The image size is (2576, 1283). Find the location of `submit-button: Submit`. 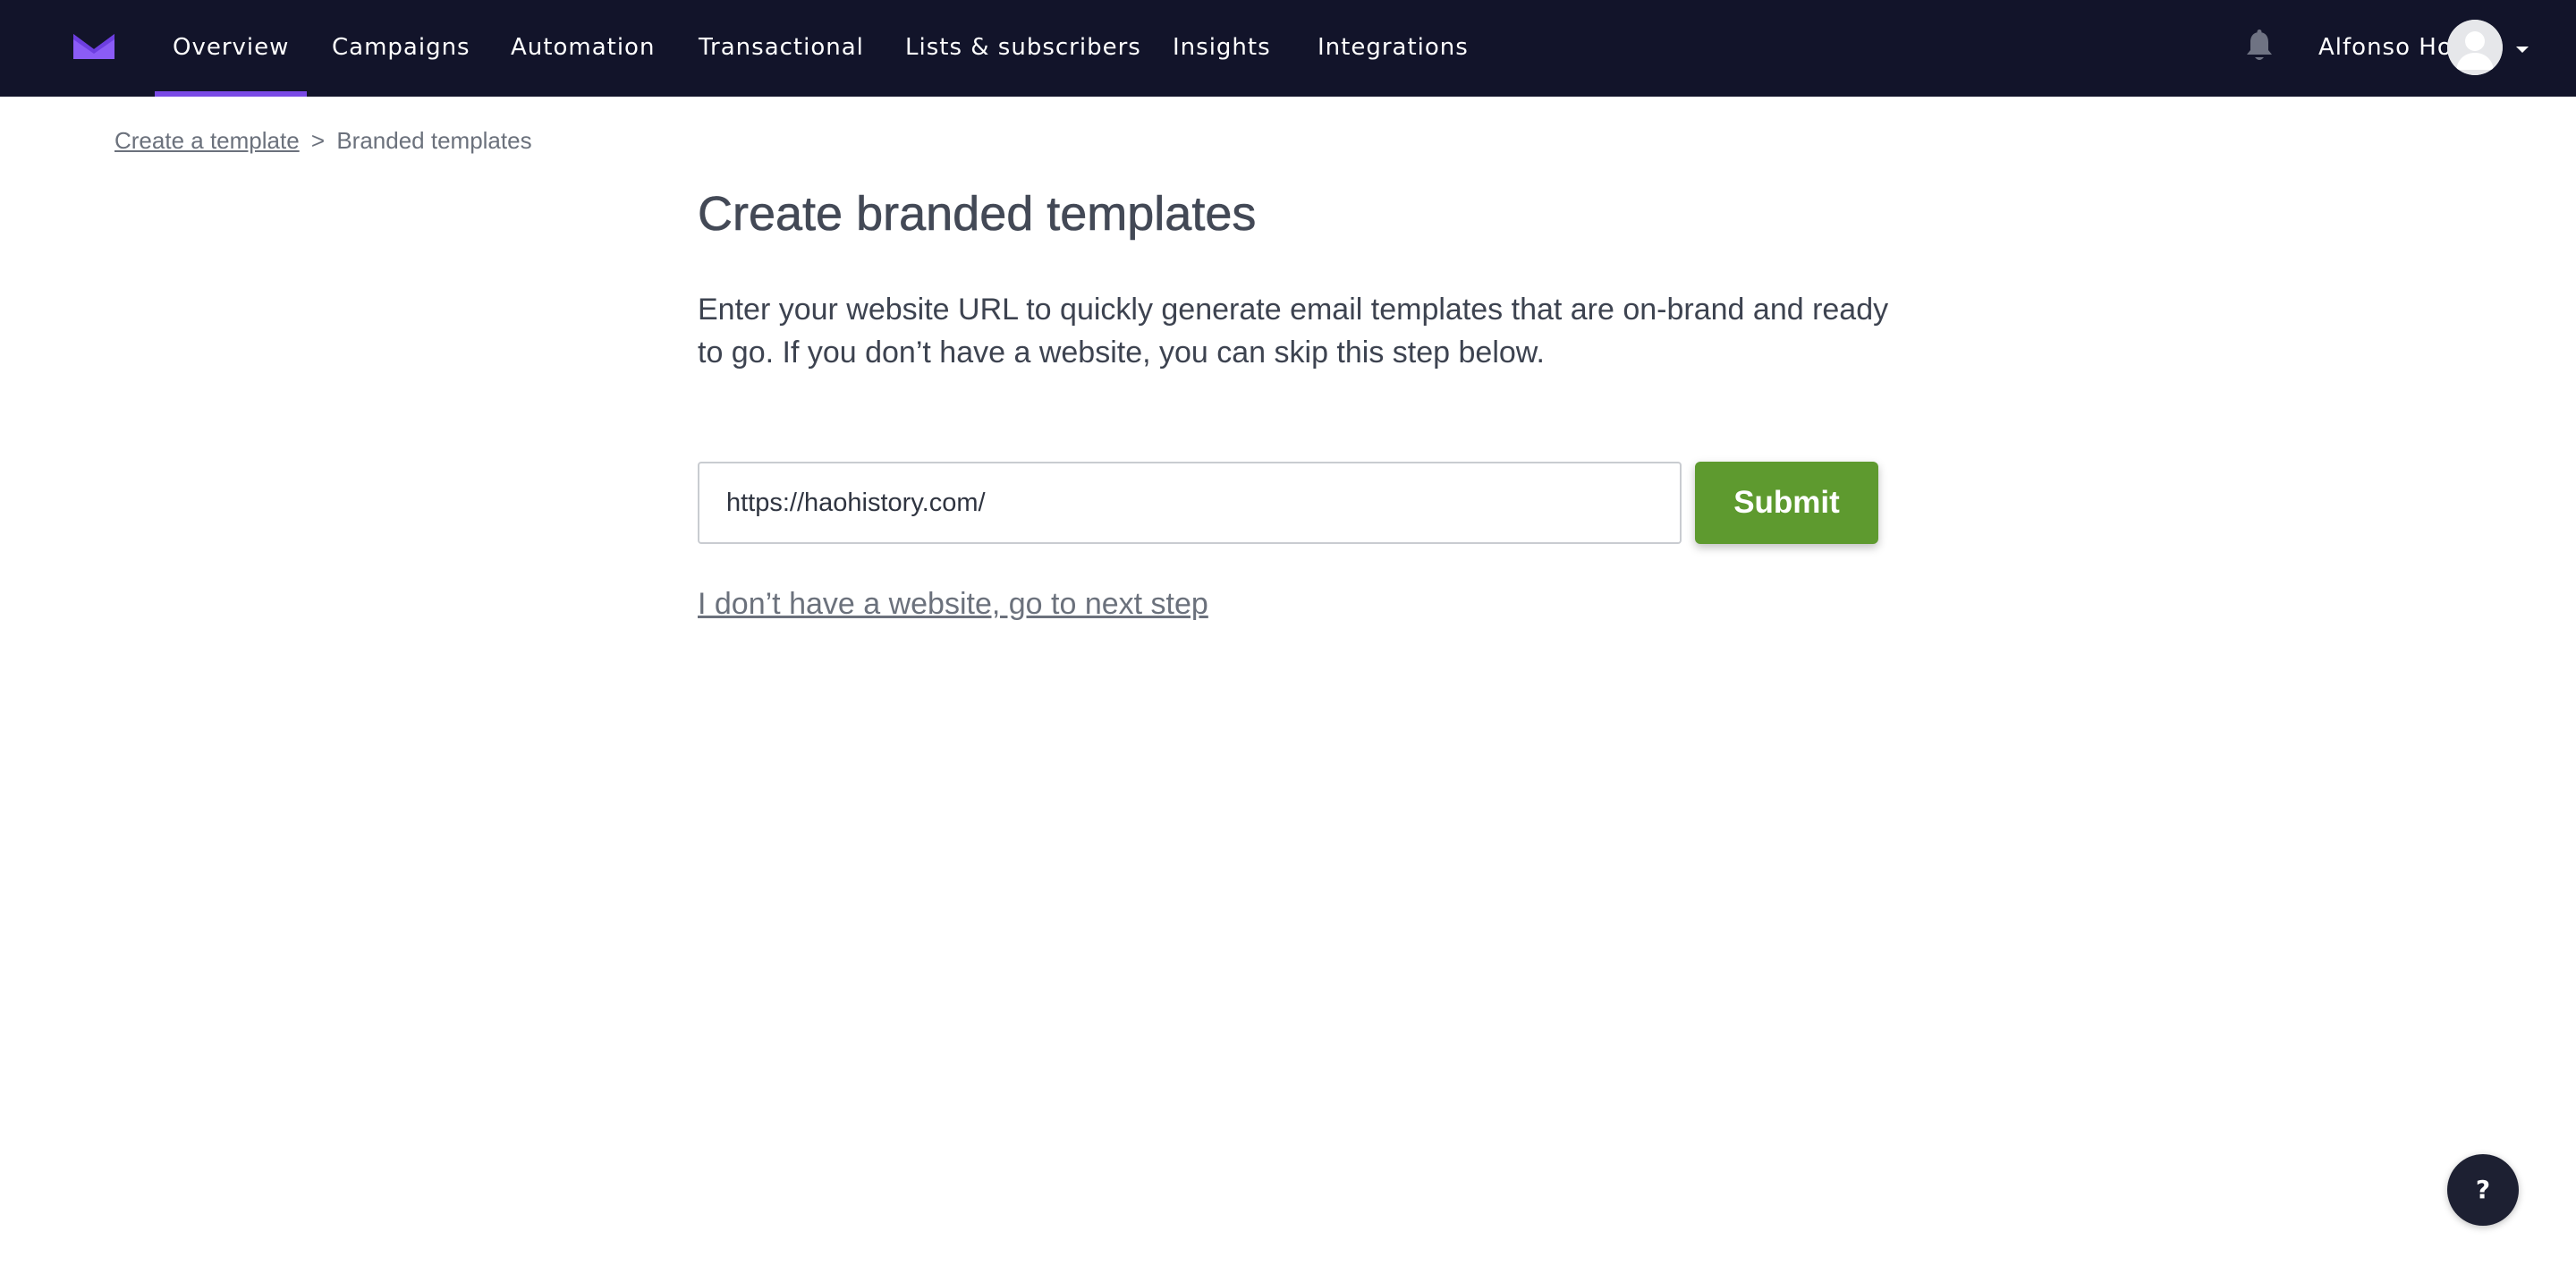

submit-button: Submit is located at coordinates (1786, 503).